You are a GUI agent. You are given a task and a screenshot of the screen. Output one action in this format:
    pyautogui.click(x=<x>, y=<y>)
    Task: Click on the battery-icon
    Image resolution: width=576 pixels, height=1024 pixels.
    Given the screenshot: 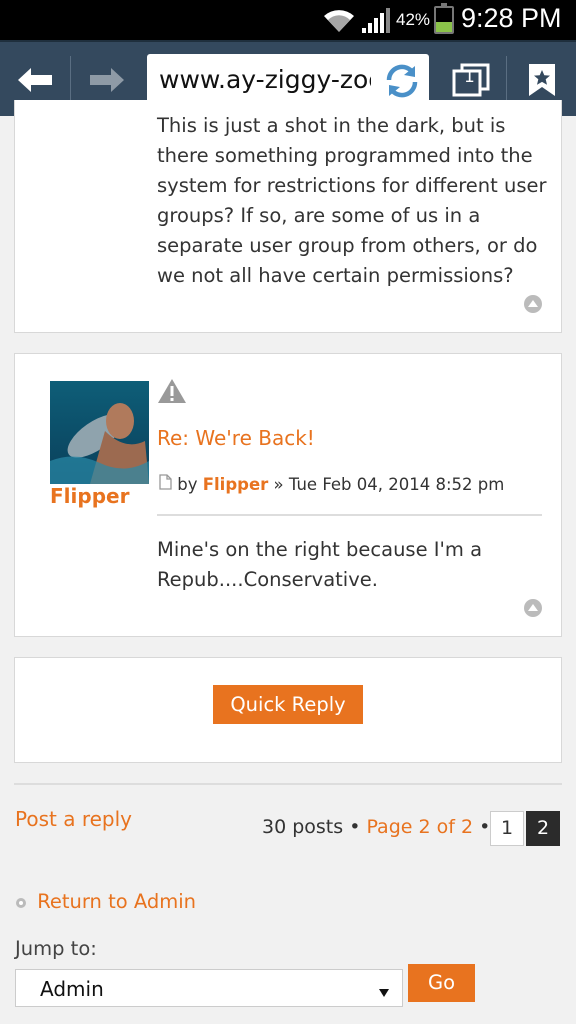 What is the action you would take?
    pyautogui.click(x=444, y=18)
    